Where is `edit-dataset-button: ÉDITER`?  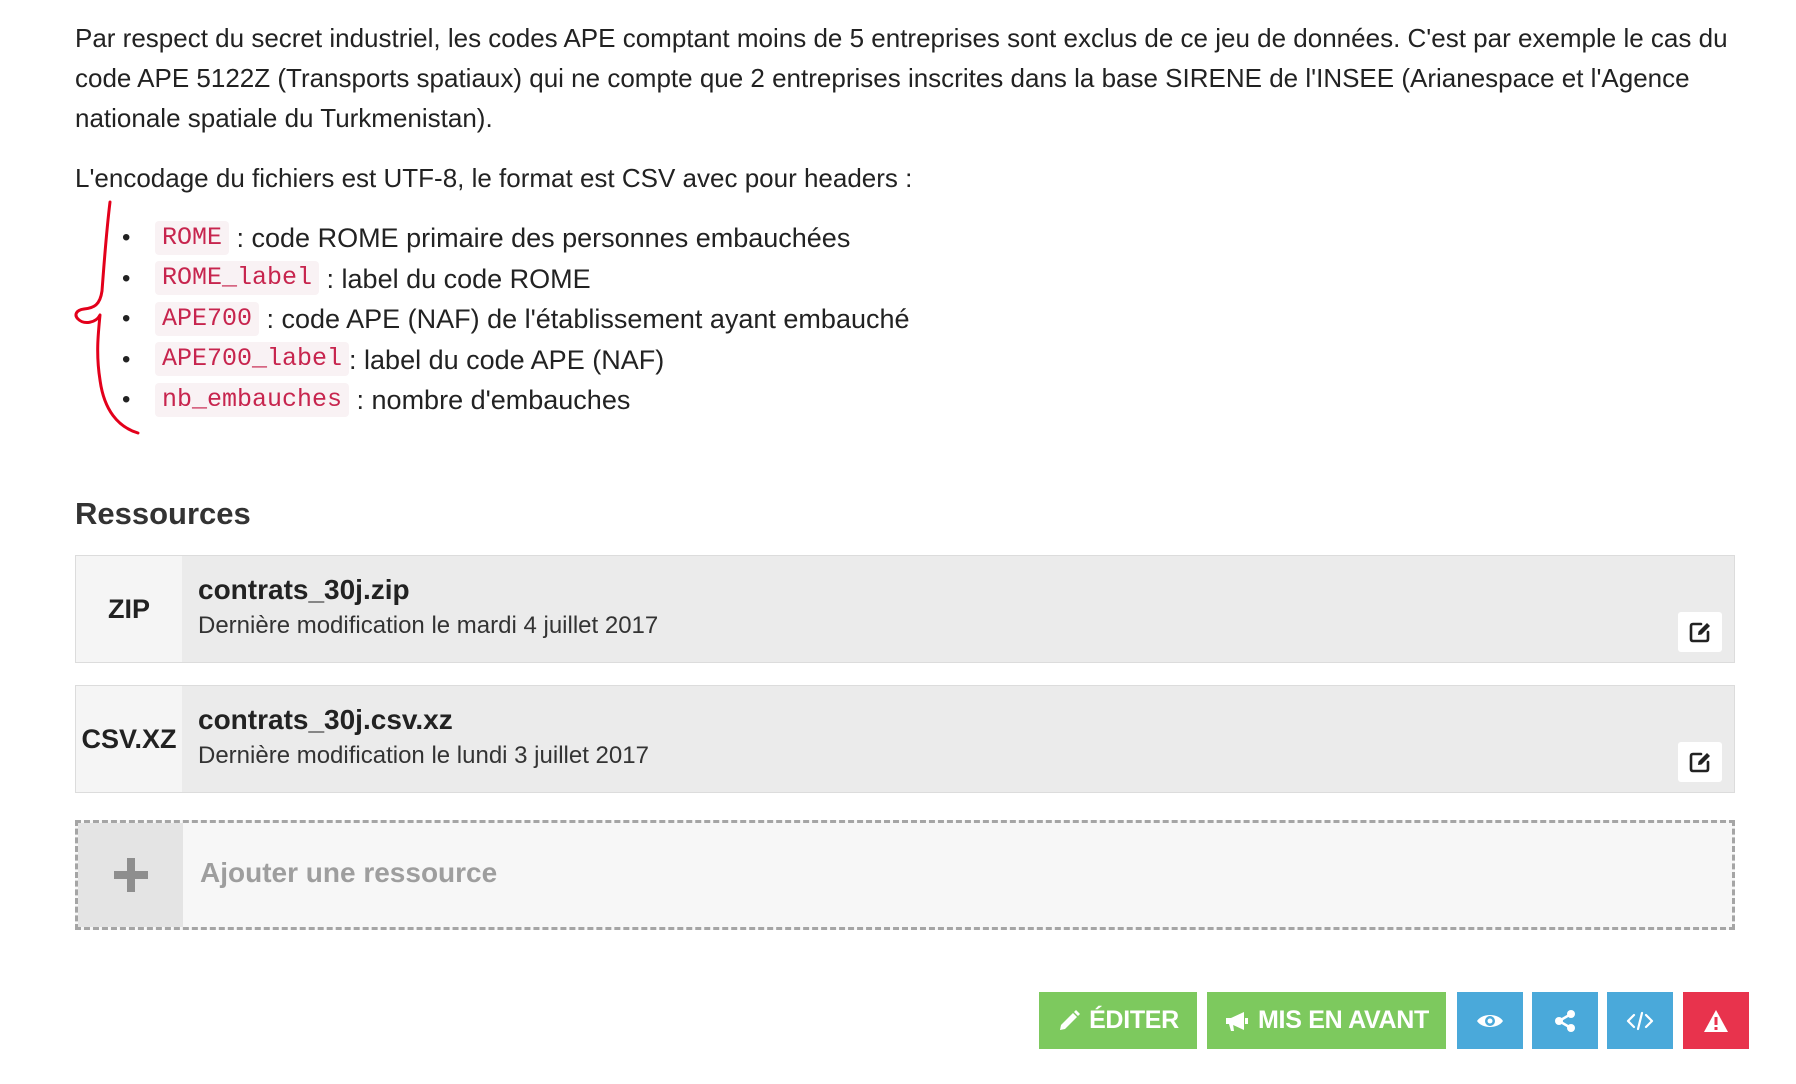
edit-dataset-button: ÉDITER is located at coordinates (1118, 1020).